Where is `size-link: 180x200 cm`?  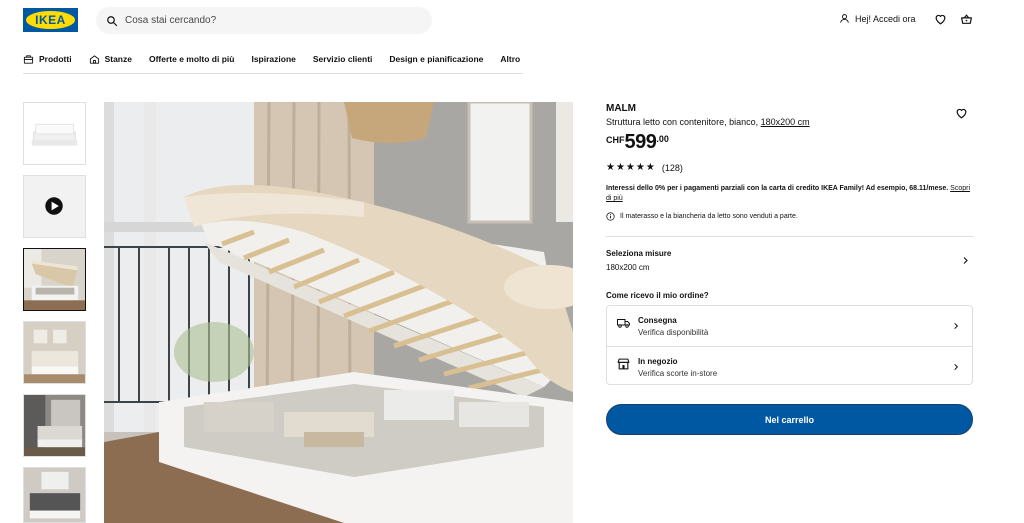
size-link: 180x200 cm is located at coordinates (785, 122).